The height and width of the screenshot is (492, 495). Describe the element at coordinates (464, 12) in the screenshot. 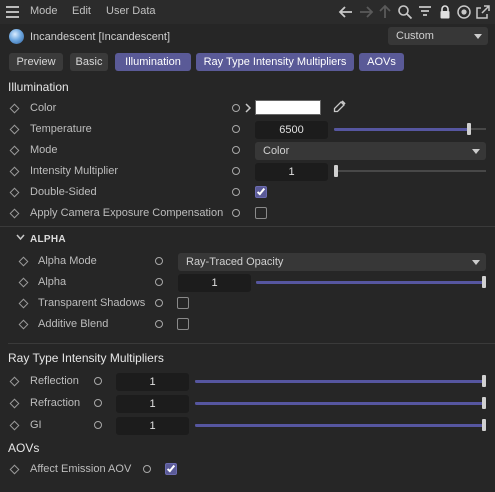

I see `target-icon` at that location.